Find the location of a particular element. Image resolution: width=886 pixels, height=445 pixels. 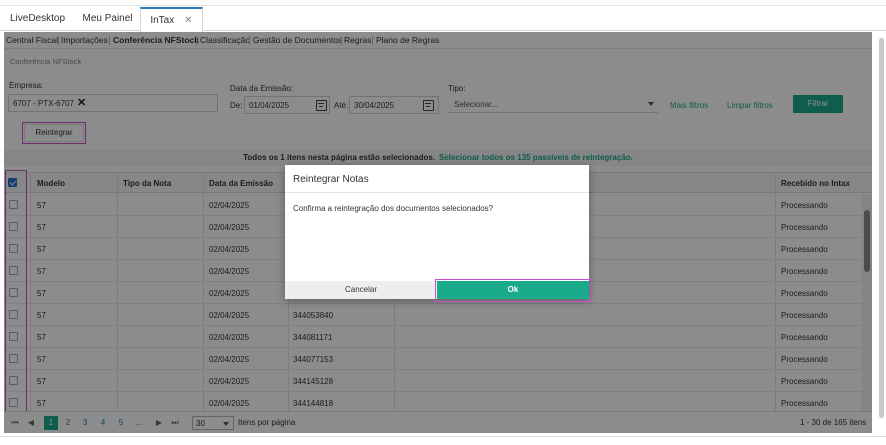

tab-label: LiveDesktop is located at coordinates (37, 18).